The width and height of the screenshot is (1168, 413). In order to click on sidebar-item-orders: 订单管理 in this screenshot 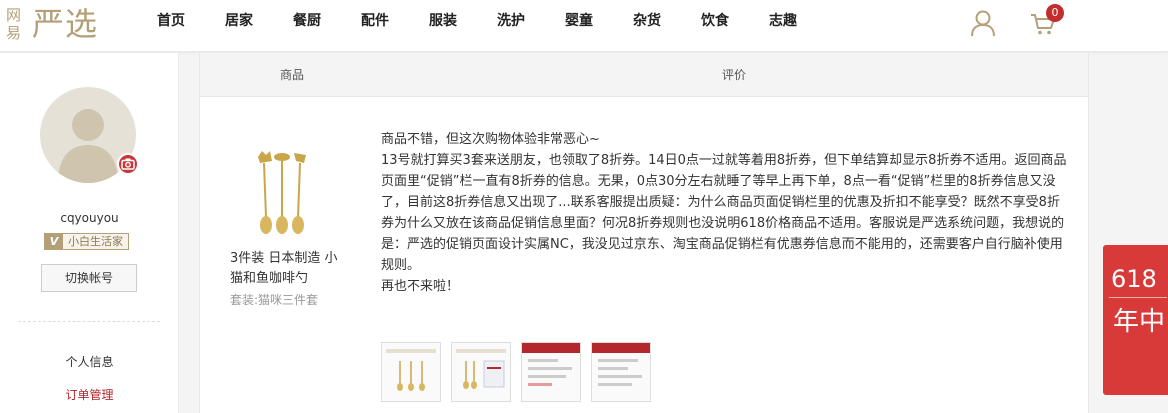, I will do `click(89, 394)`.